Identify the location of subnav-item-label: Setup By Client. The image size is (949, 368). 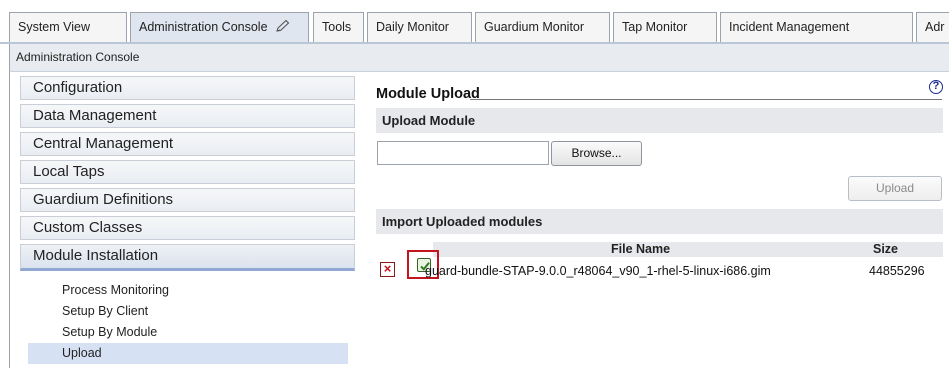
(105, 311).